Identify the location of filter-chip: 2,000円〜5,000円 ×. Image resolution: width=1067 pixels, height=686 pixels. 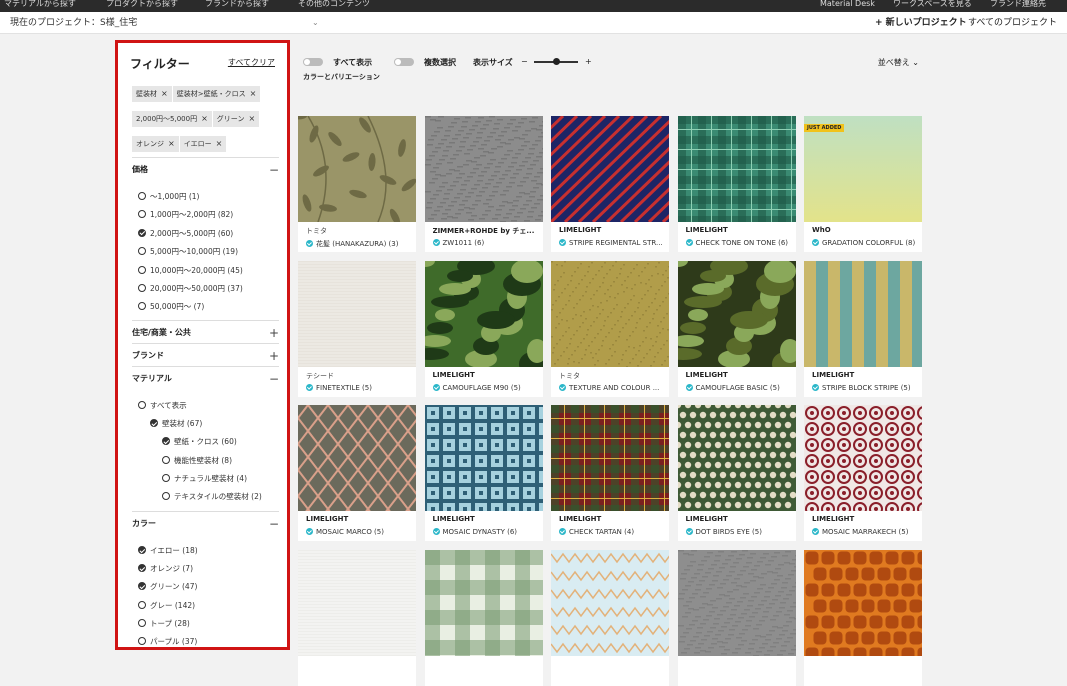
(172, 119).